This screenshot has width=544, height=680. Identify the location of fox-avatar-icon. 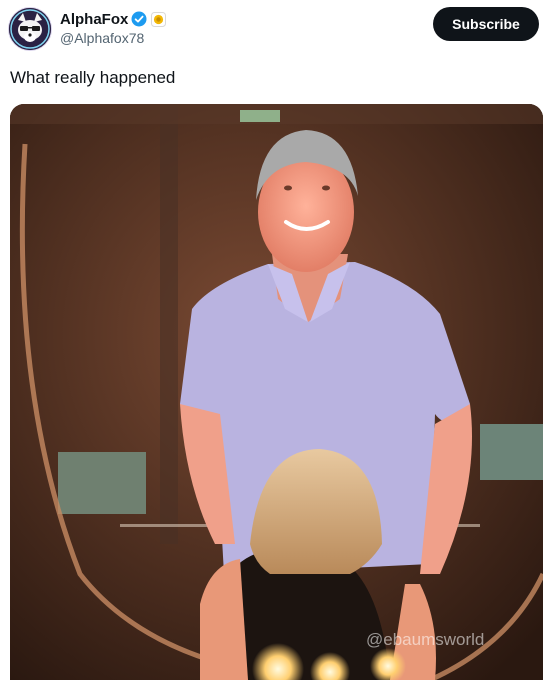
(30, 29).